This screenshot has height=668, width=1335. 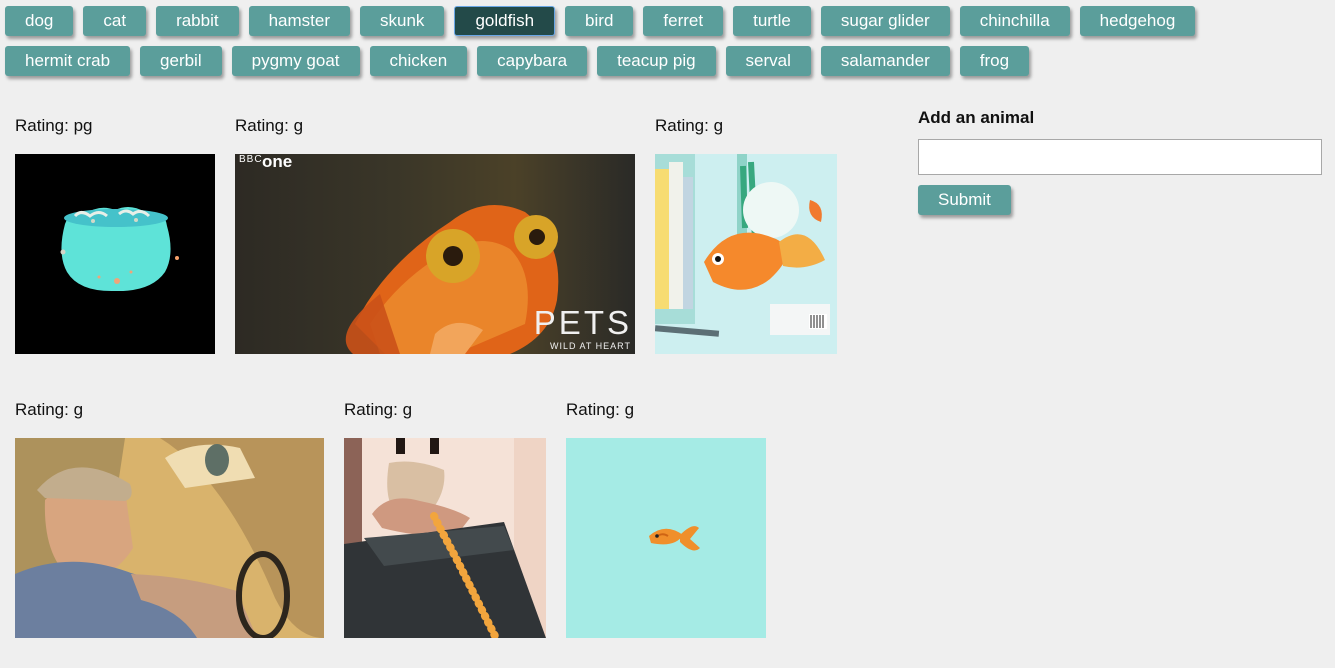 I want to click on illustrated-goldfish-gif, so click(x=746, y=254).